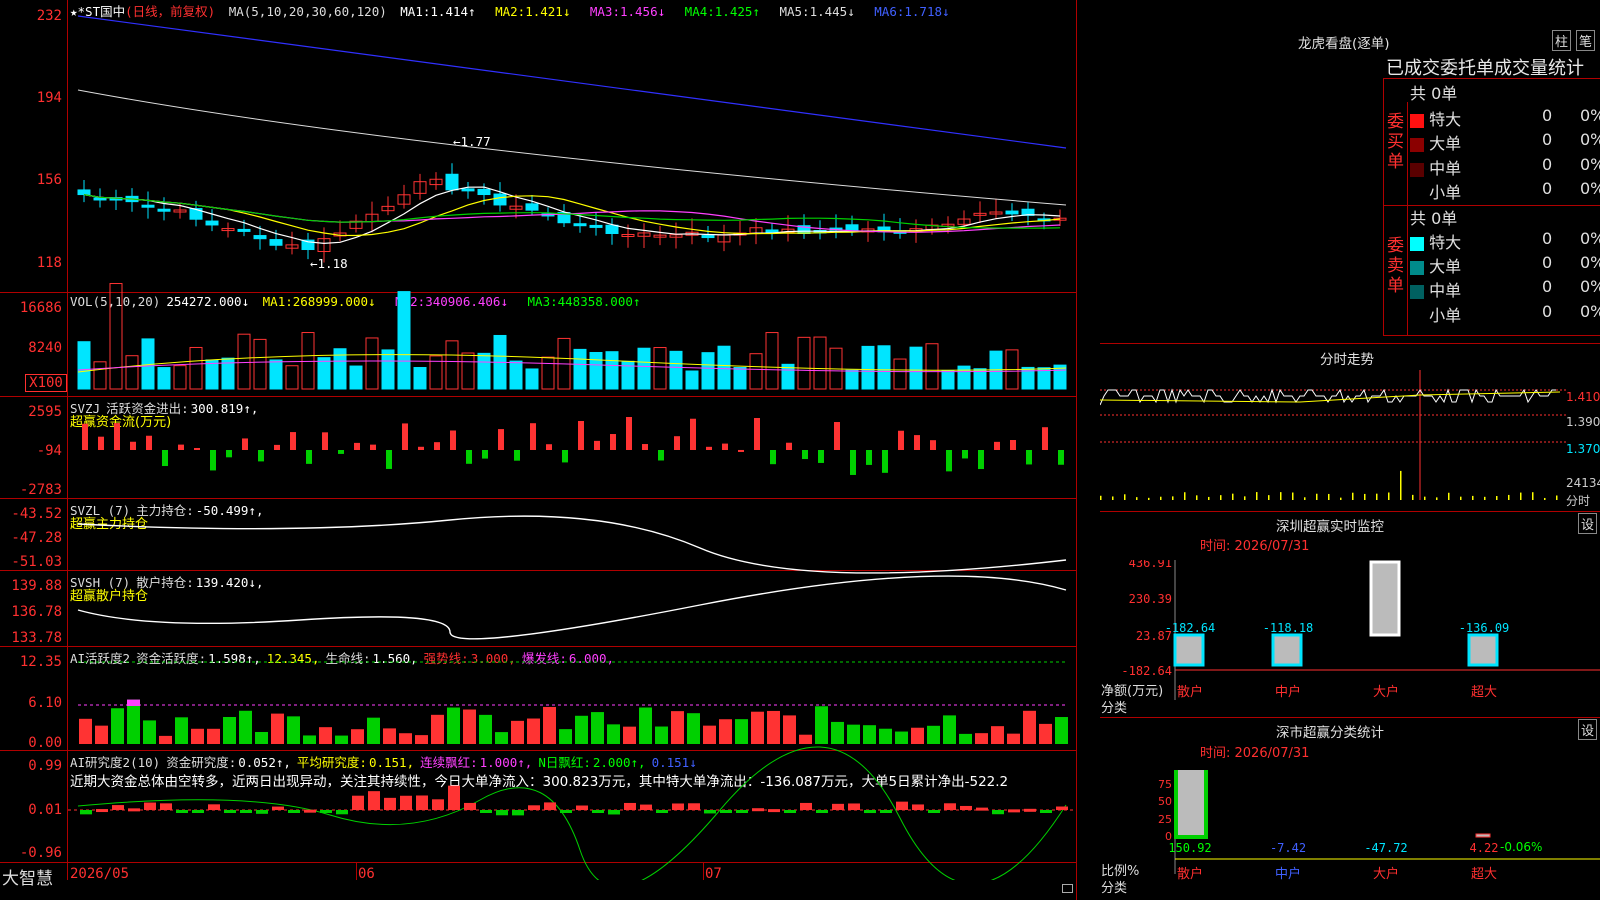  What do you see at coordinates (1588, 729) in the screenshot?
I see `stats-settings-button: 设` at bounding box center [1588, 729].